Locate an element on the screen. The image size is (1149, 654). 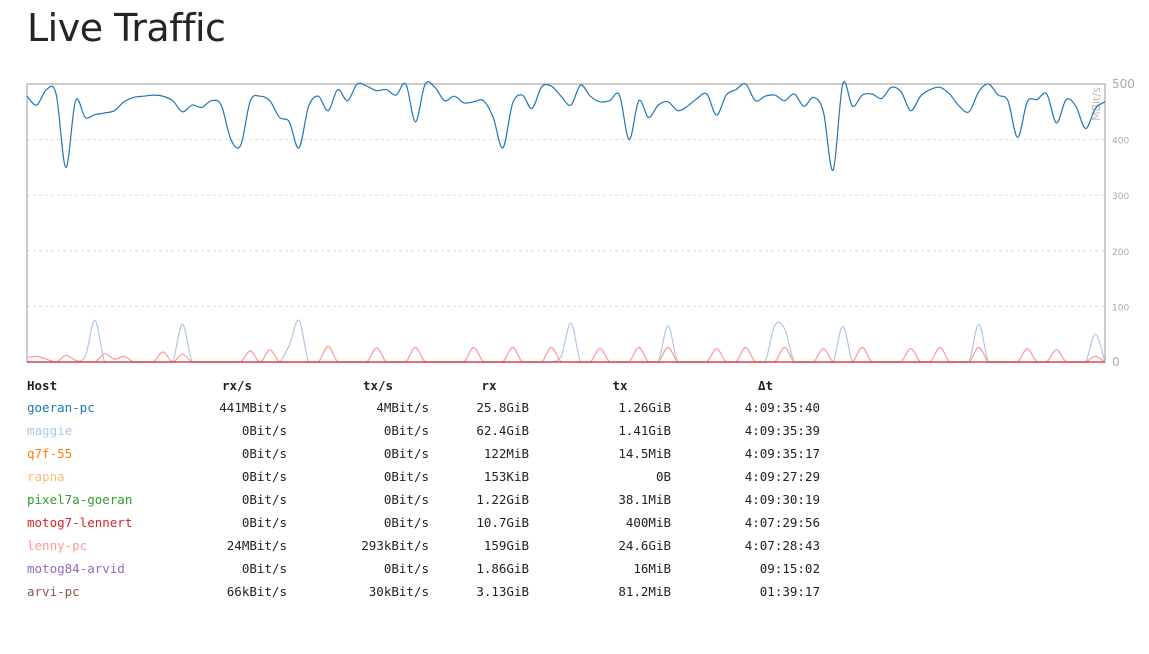
rx-total: 122MiB is located at coordinates (506, 453).